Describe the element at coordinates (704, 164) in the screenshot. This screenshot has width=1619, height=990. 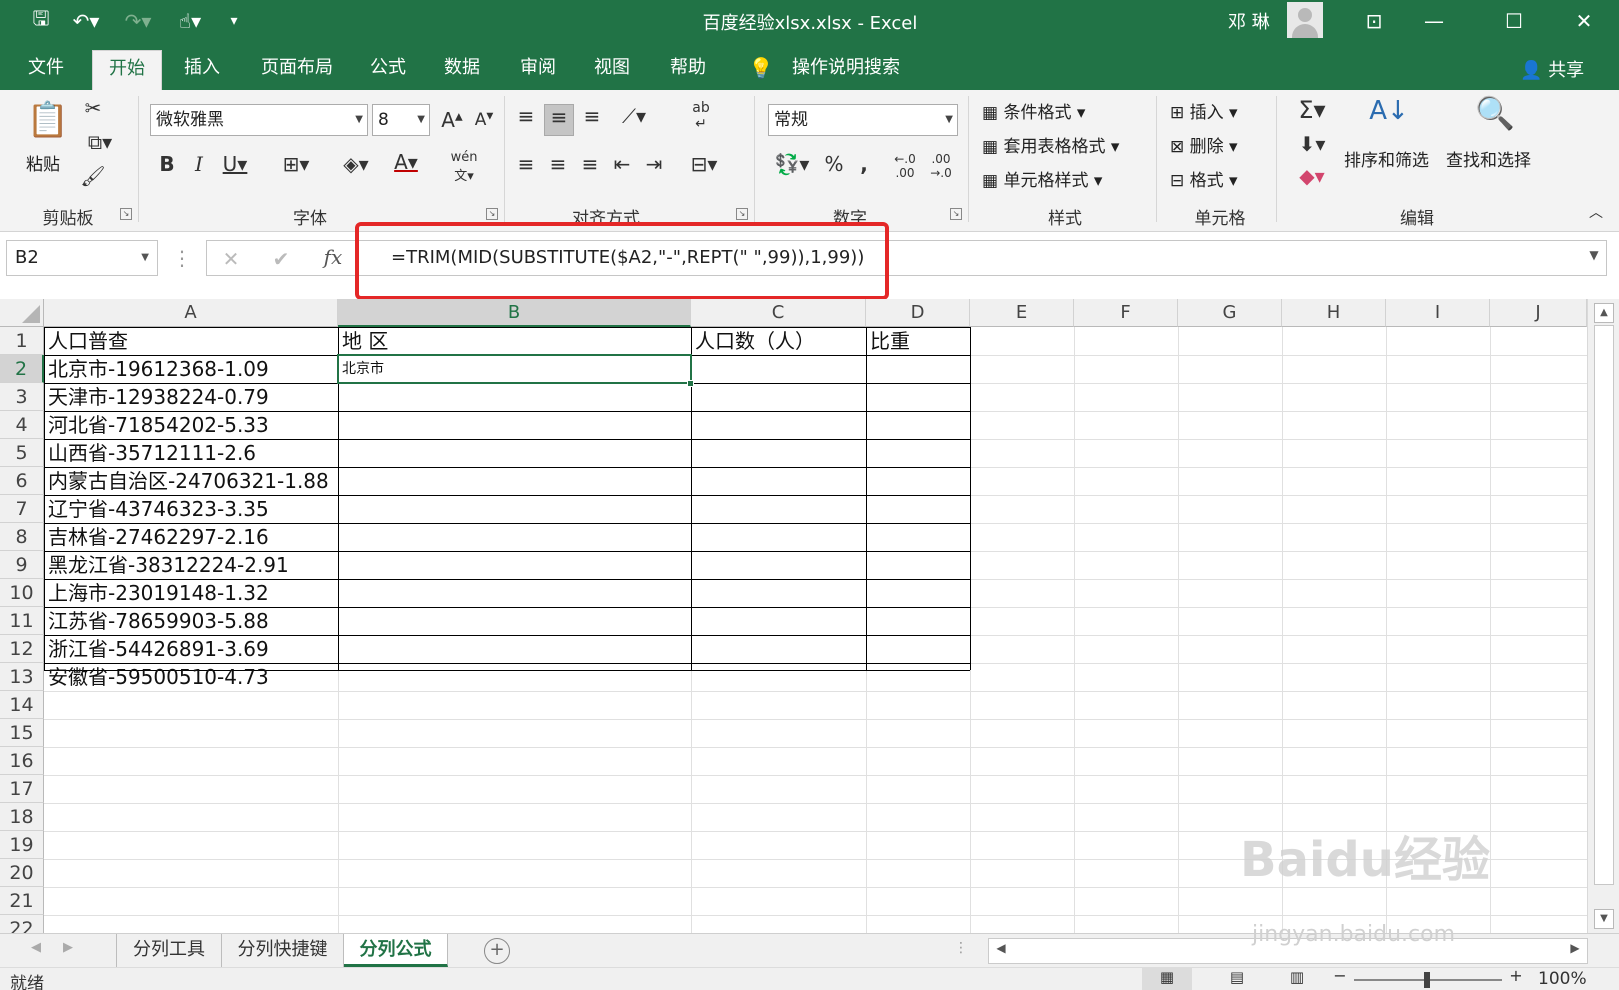
I see `merge-center-icon: ⊟▾` at that location.